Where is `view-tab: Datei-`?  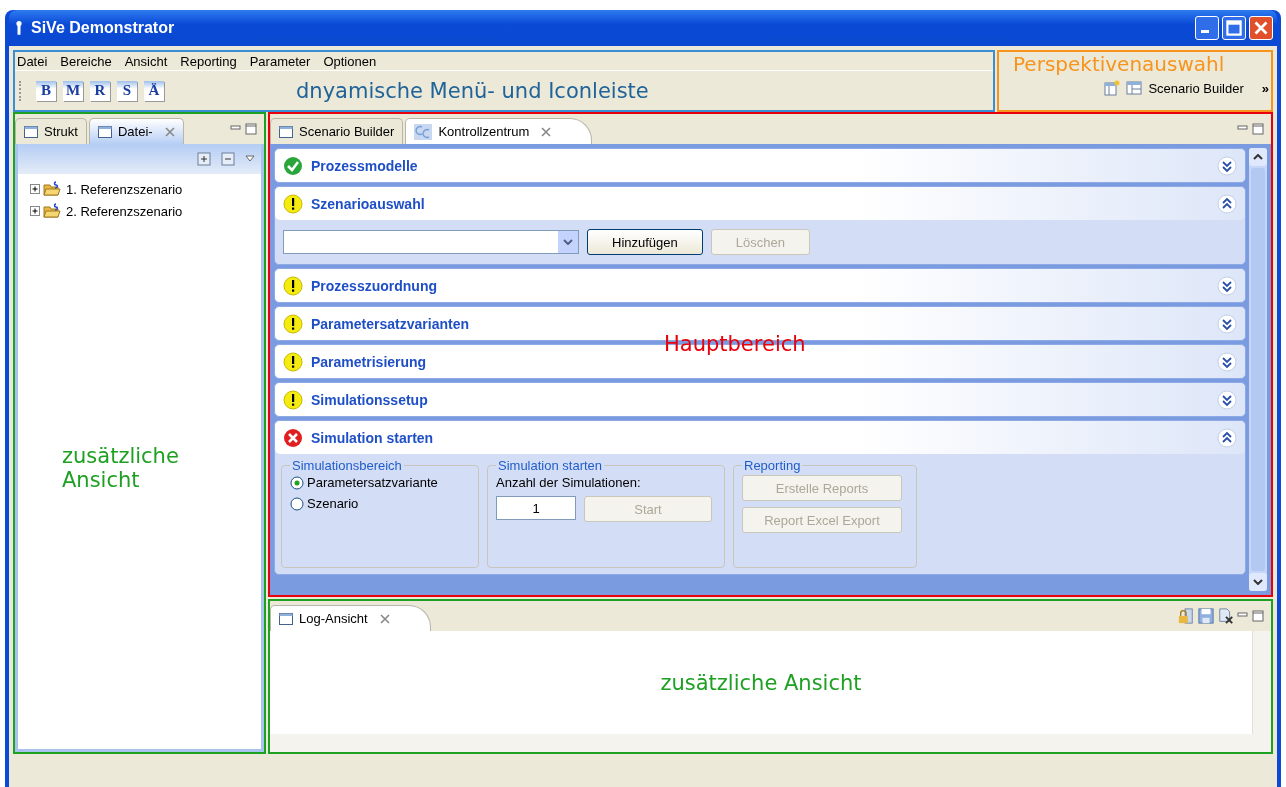 view-tab: Datei- is located at coordinates (136, 131).